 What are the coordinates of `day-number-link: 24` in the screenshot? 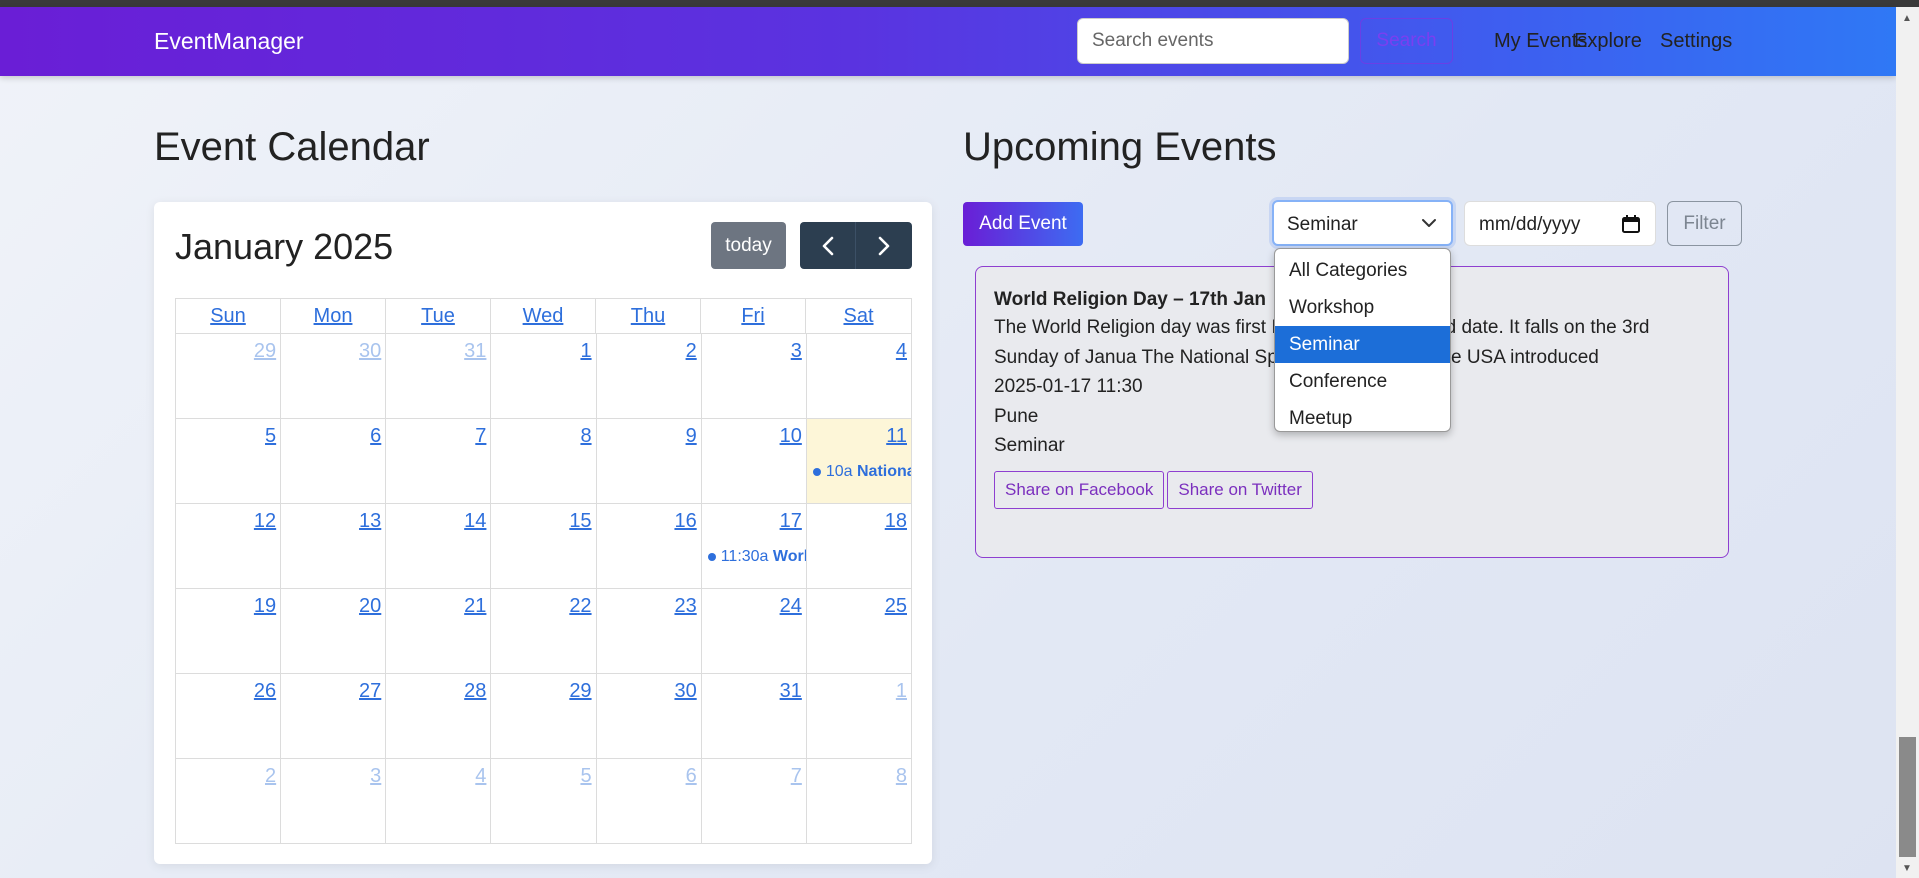 It's located at (791, 606).